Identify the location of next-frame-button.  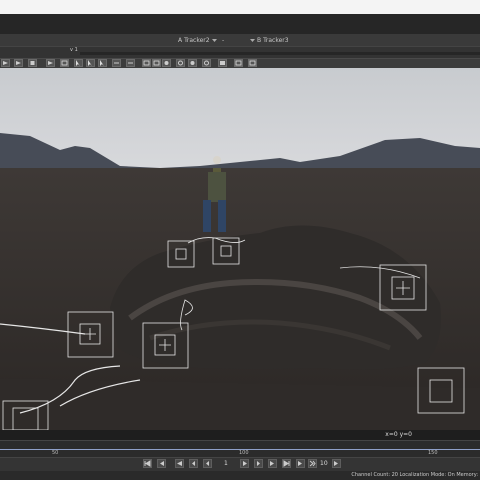
(258, 463).